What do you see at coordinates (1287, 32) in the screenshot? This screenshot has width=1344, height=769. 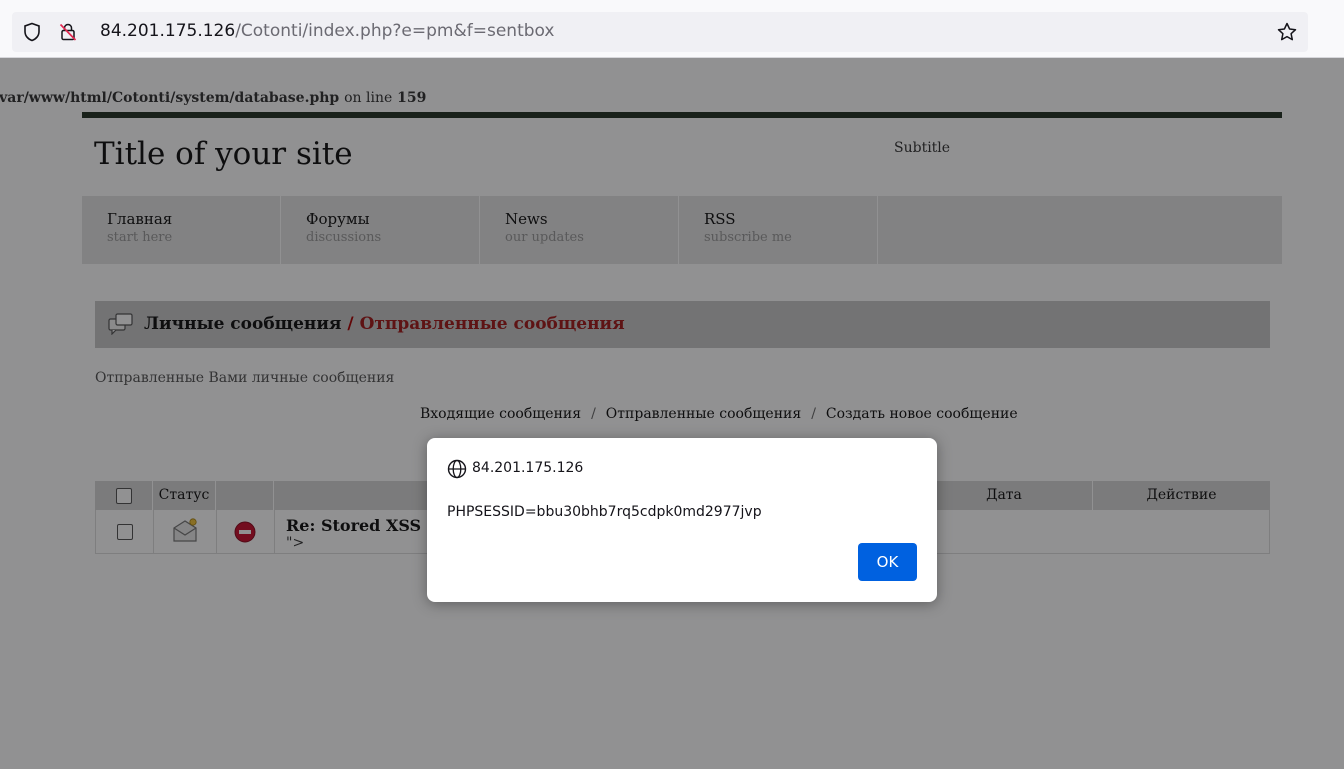 I see `bookmark-star-icon` at bounding box center [1287, 32].